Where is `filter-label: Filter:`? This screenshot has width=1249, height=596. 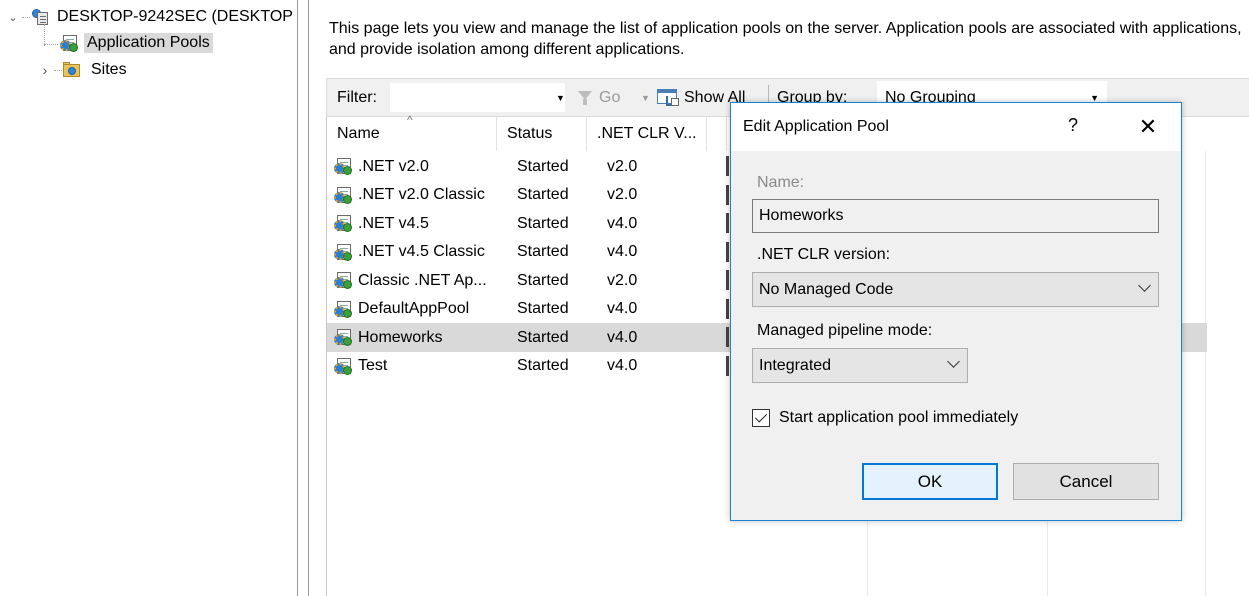 filter-label: Filter: is located at coordinates (357, 97).